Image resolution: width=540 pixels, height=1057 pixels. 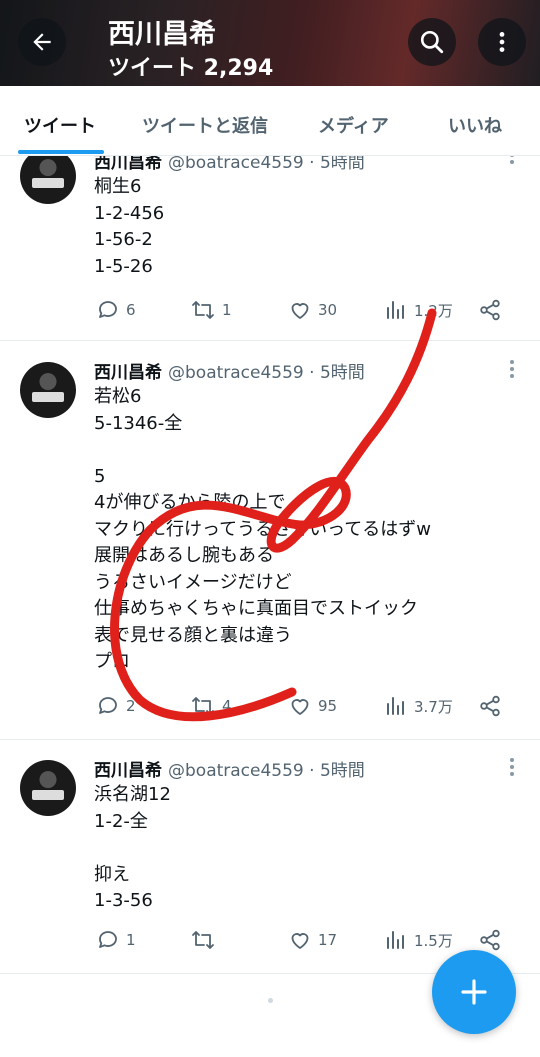 I want to click on arrow-left-icon, so click(x=42, y=42).